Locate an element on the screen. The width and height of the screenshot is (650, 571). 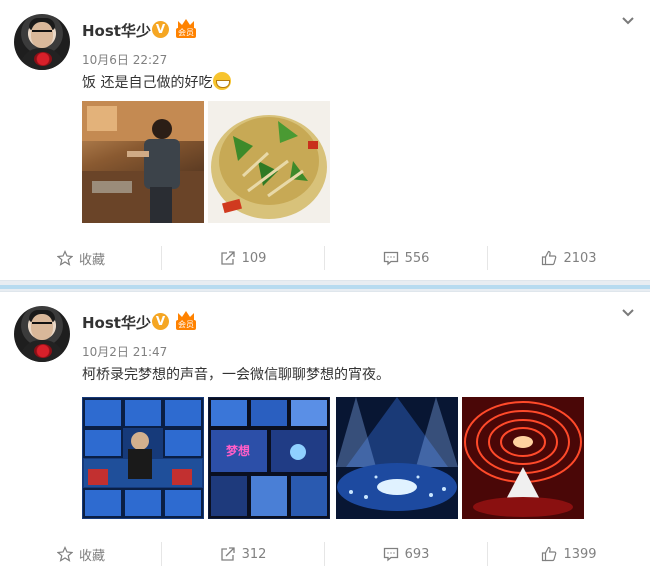
broadcast-screens-photo: 梦想 is located at coordinates (269, 458).